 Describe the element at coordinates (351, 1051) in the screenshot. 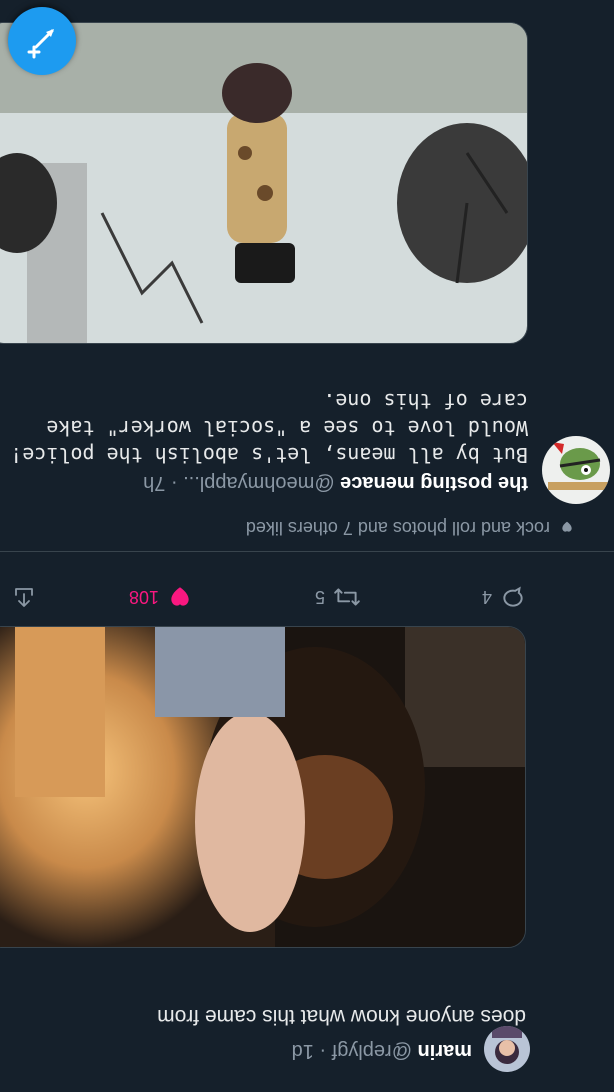

I see `handle-time: @replygf · 1d` at that location.